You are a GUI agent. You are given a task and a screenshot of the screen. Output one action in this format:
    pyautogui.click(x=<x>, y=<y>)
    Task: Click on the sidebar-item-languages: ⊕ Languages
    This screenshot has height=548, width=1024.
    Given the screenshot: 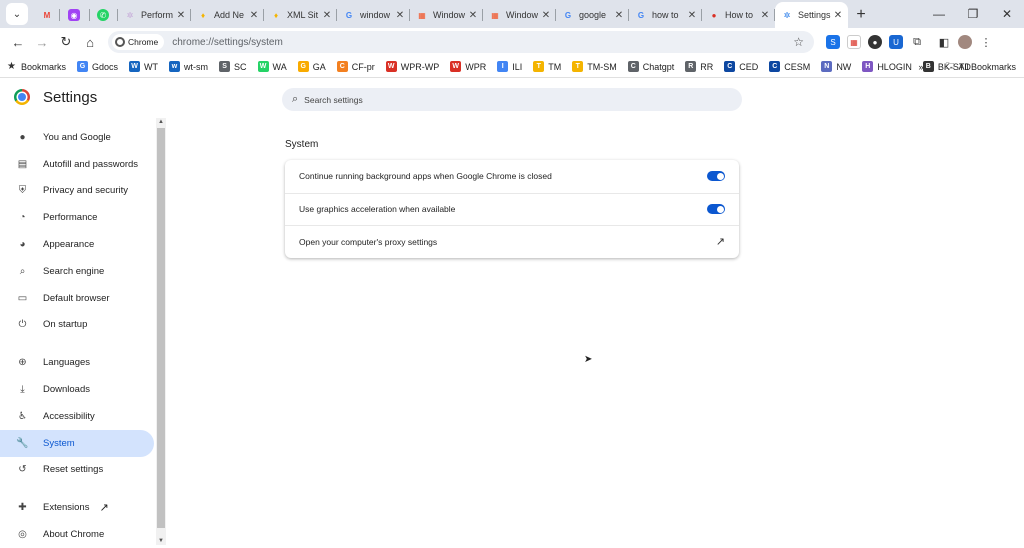 What is the action you would take?
    pyautogui.click(x=78, y=362)
    